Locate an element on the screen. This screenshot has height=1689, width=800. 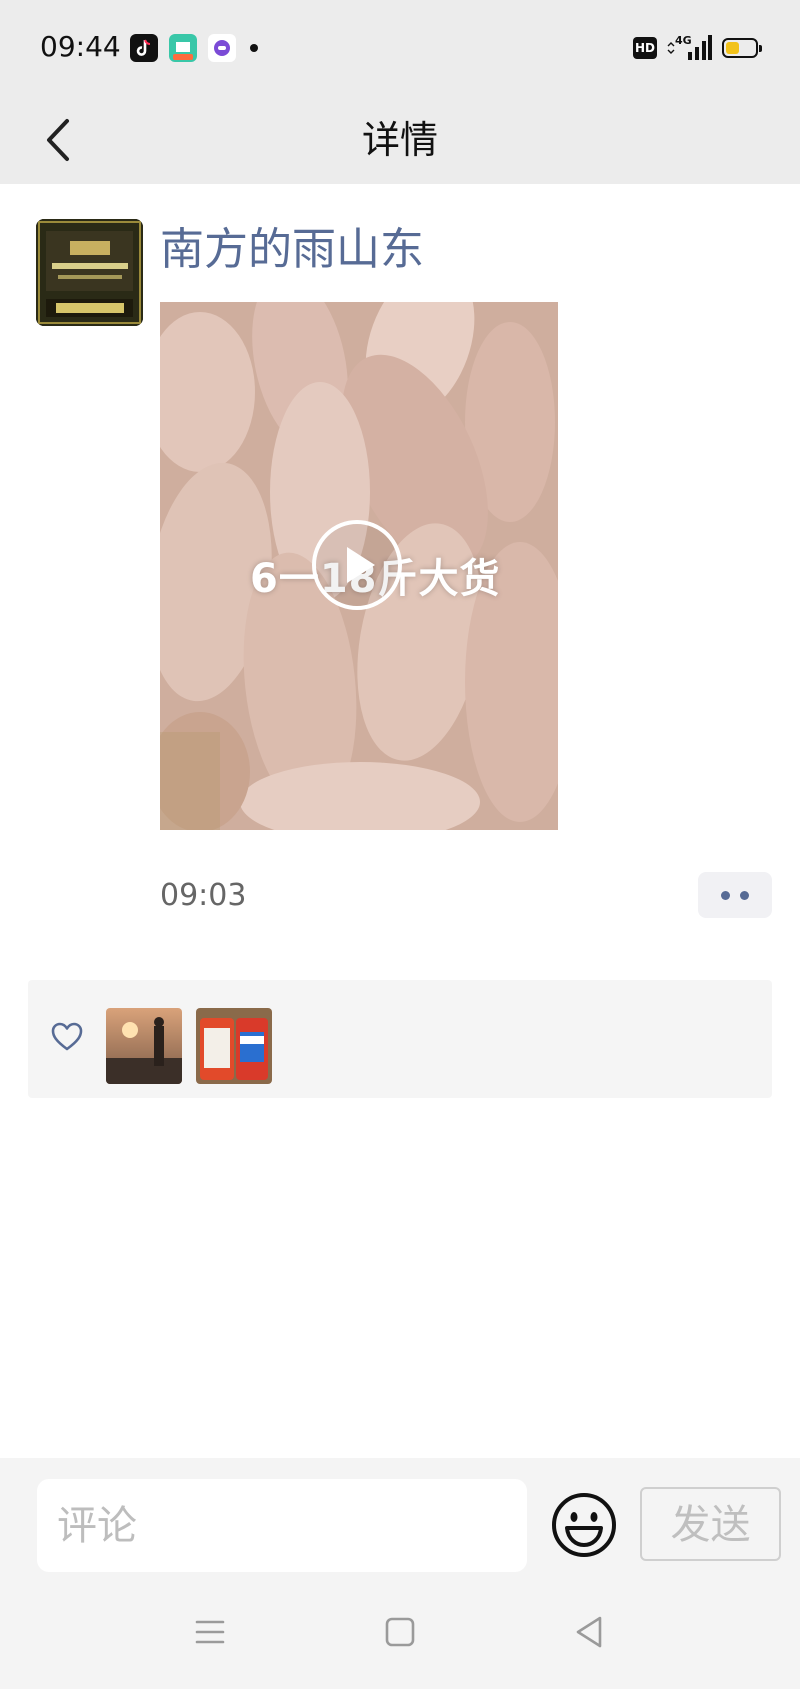
heart-icon is located at coordinates (67, 1036).